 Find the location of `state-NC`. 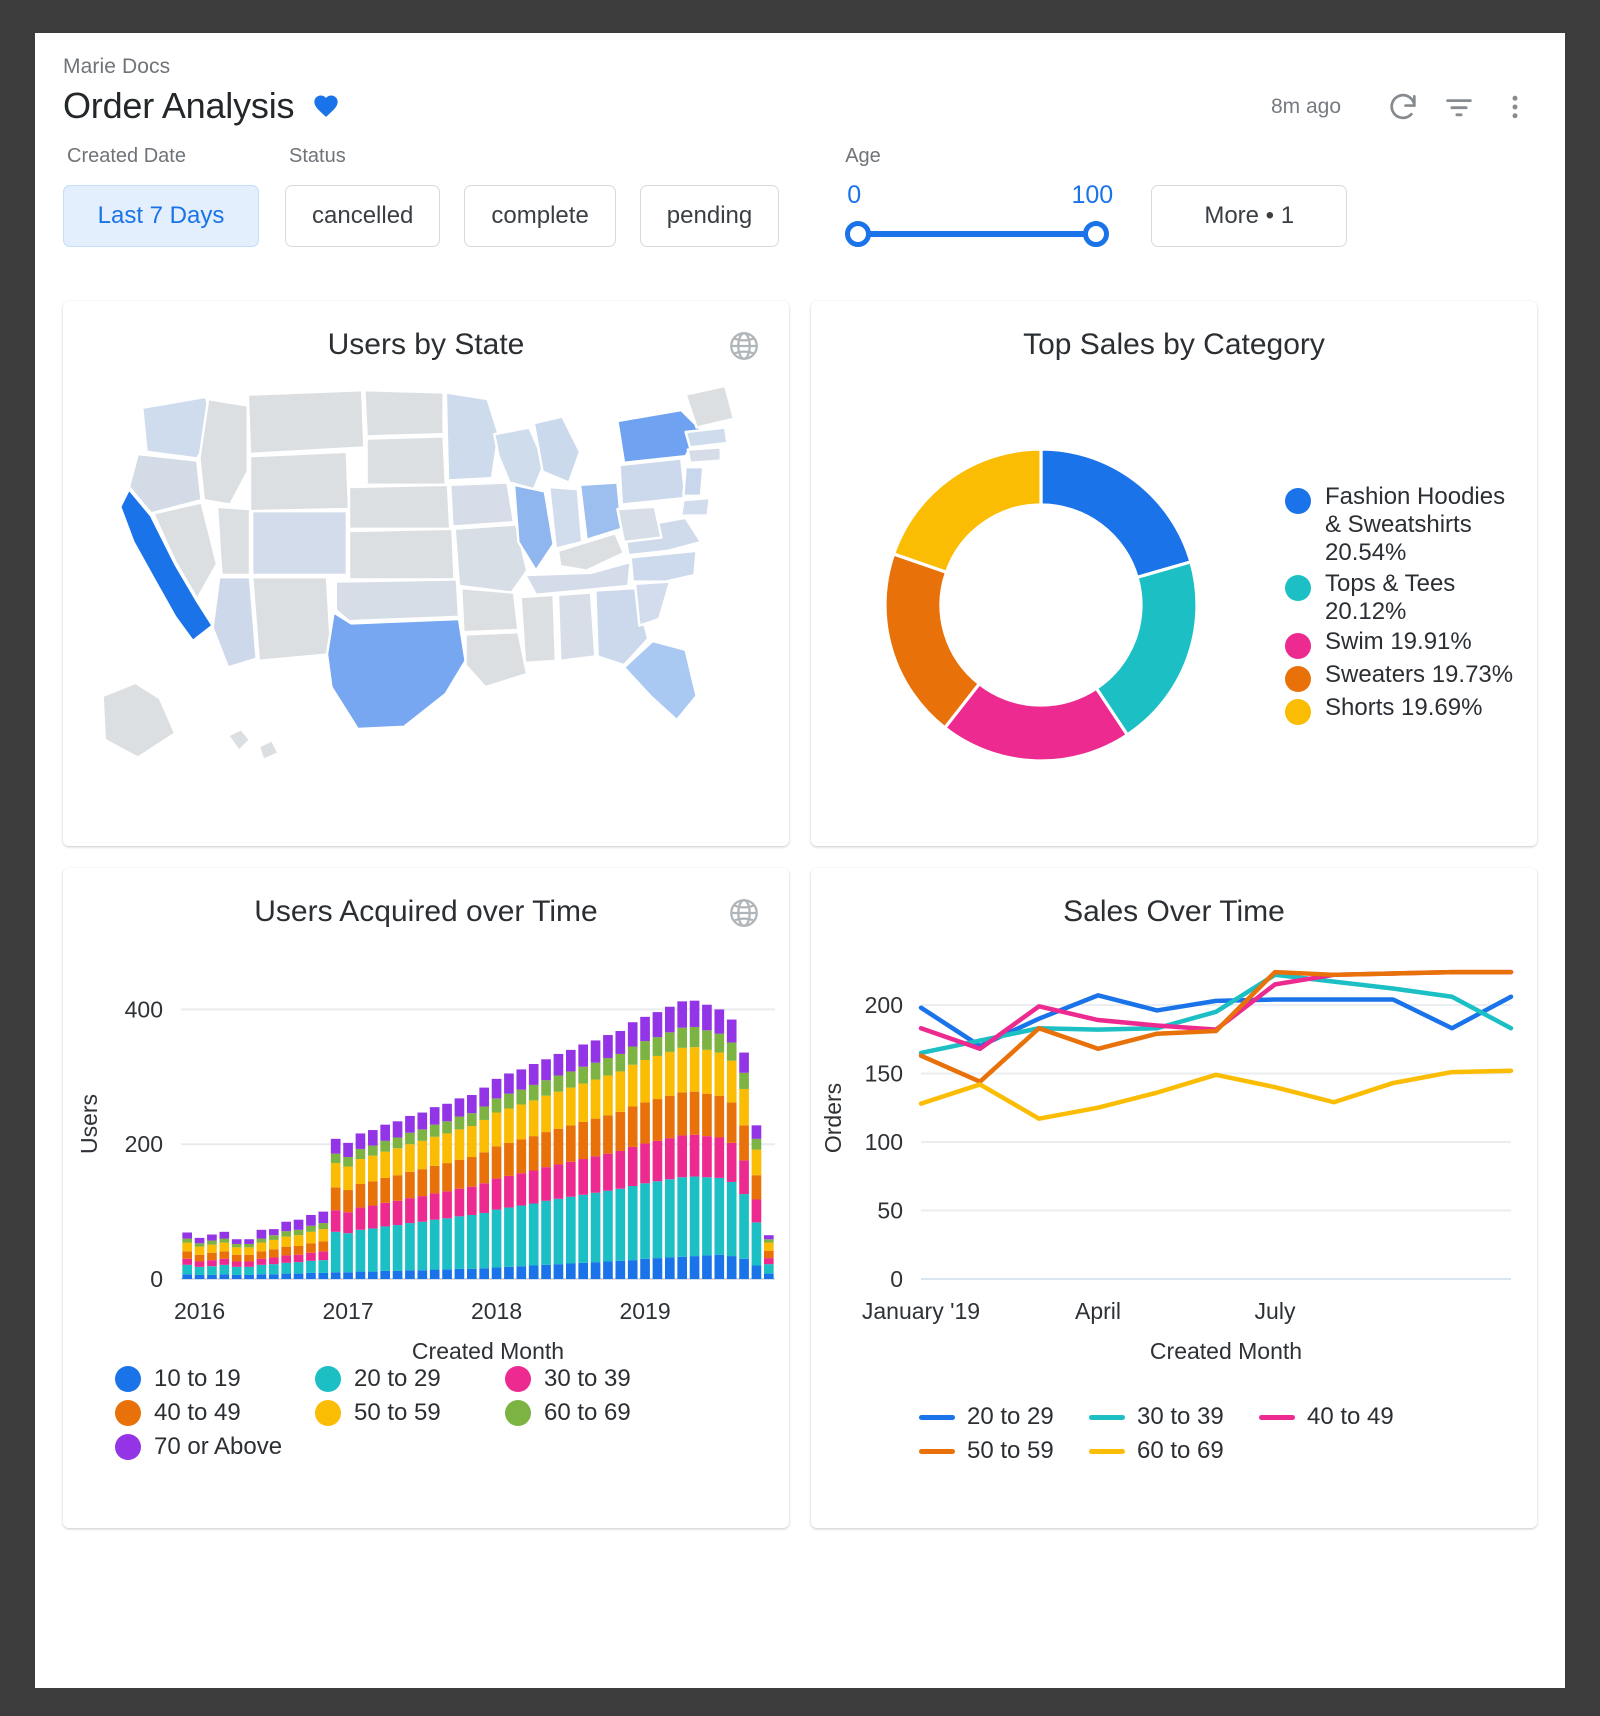

state-NC is located at coordinates (663, 566).